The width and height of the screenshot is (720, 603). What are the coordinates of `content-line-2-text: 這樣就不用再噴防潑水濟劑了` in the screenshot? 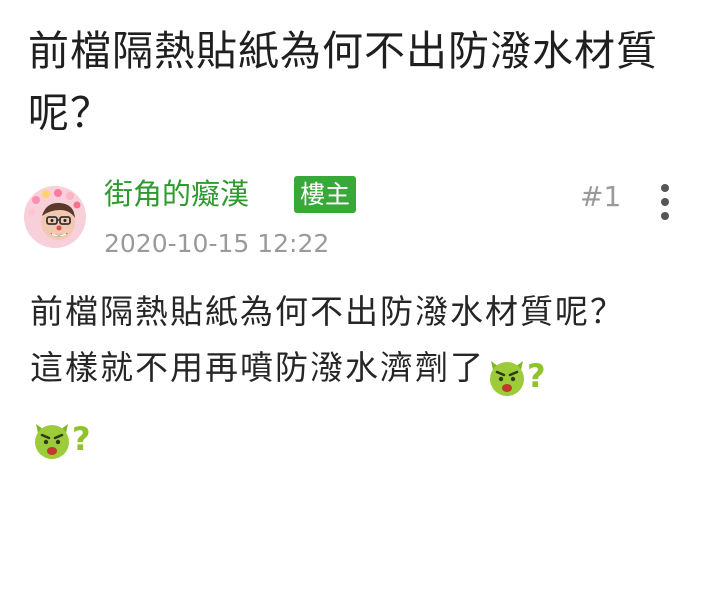 It's located at (257, 367).